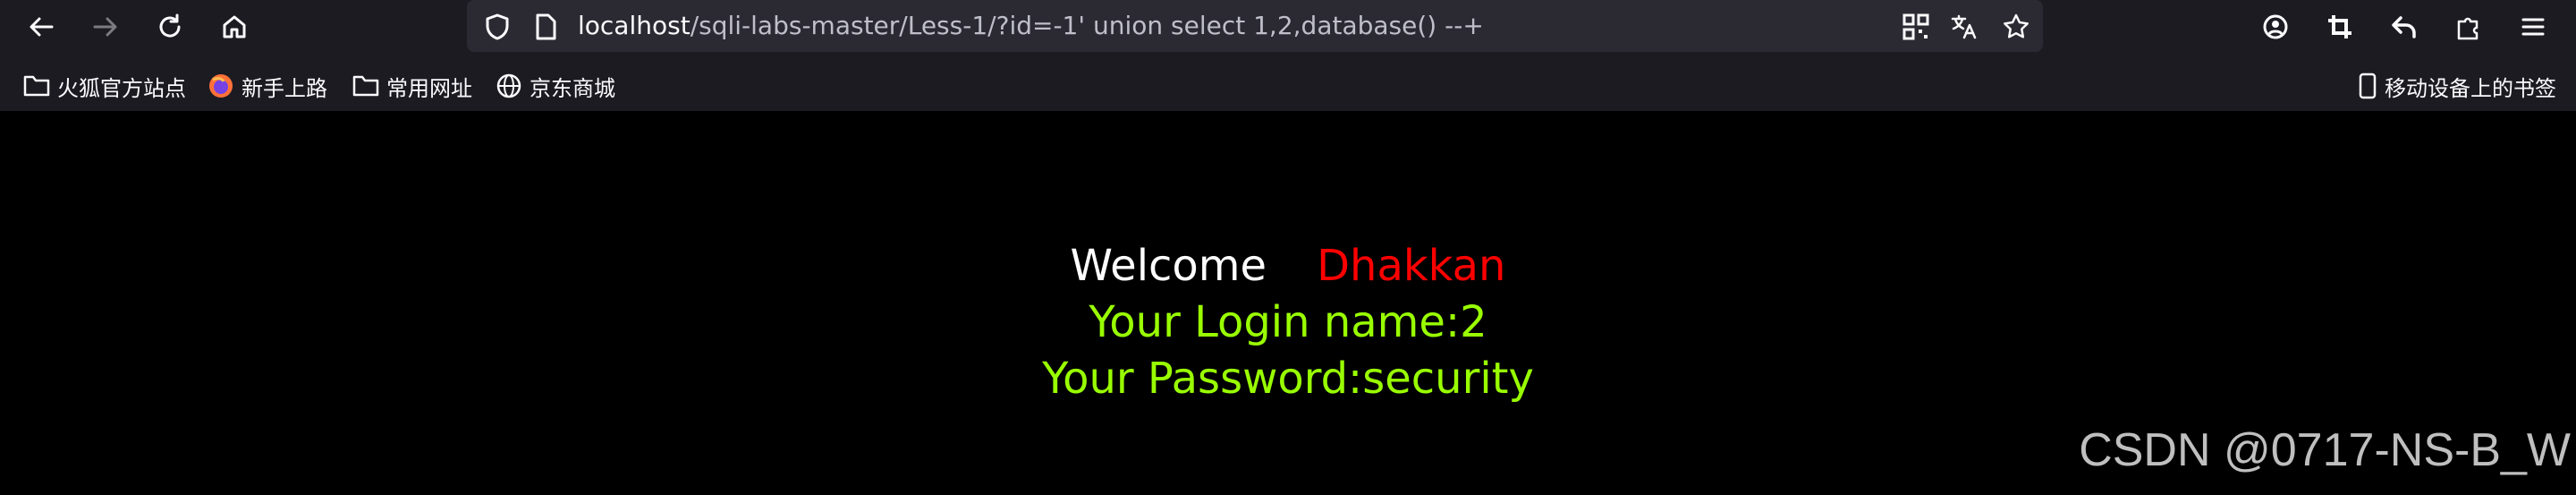 This screenshot has width=2576, height=495. Describe the element at coordinates (1288, 322) in the screenshot. I see `login-name-line: Your Login name:2` at that location.